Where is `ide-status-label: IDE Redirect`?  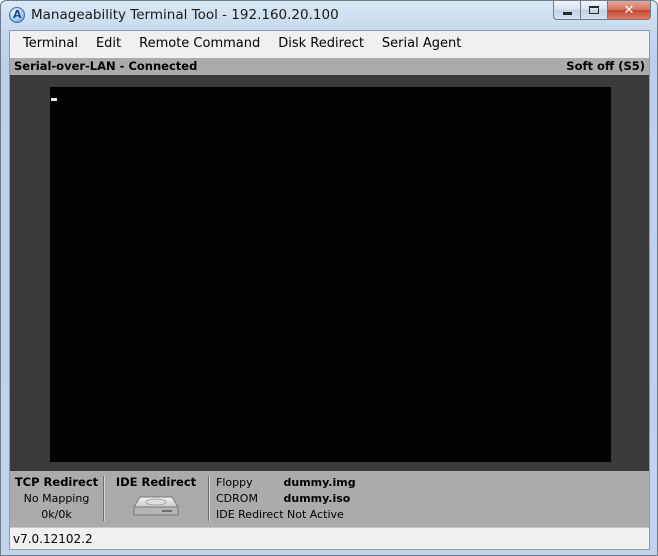
ide-status-label: IDE Redirect is located at coordinates (250, 514).